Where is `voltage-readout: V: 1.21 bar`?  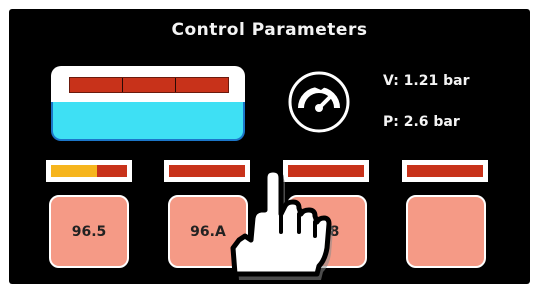 voltage-readout: V: 1.21 bar is located at coordinates (426, 81).